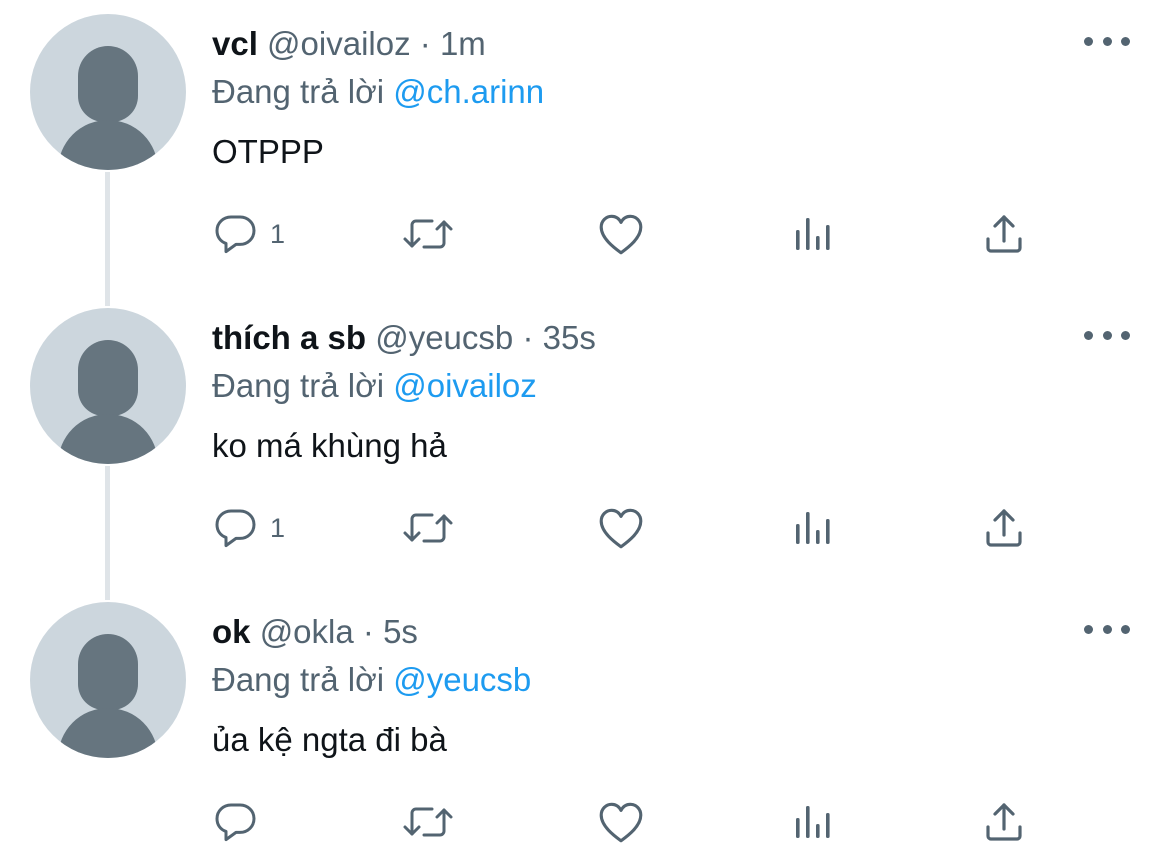 This screenshot has width=1170, height=861. I want to click on replying-to: Đang trả lời @oivailoz, so click(374, 386).